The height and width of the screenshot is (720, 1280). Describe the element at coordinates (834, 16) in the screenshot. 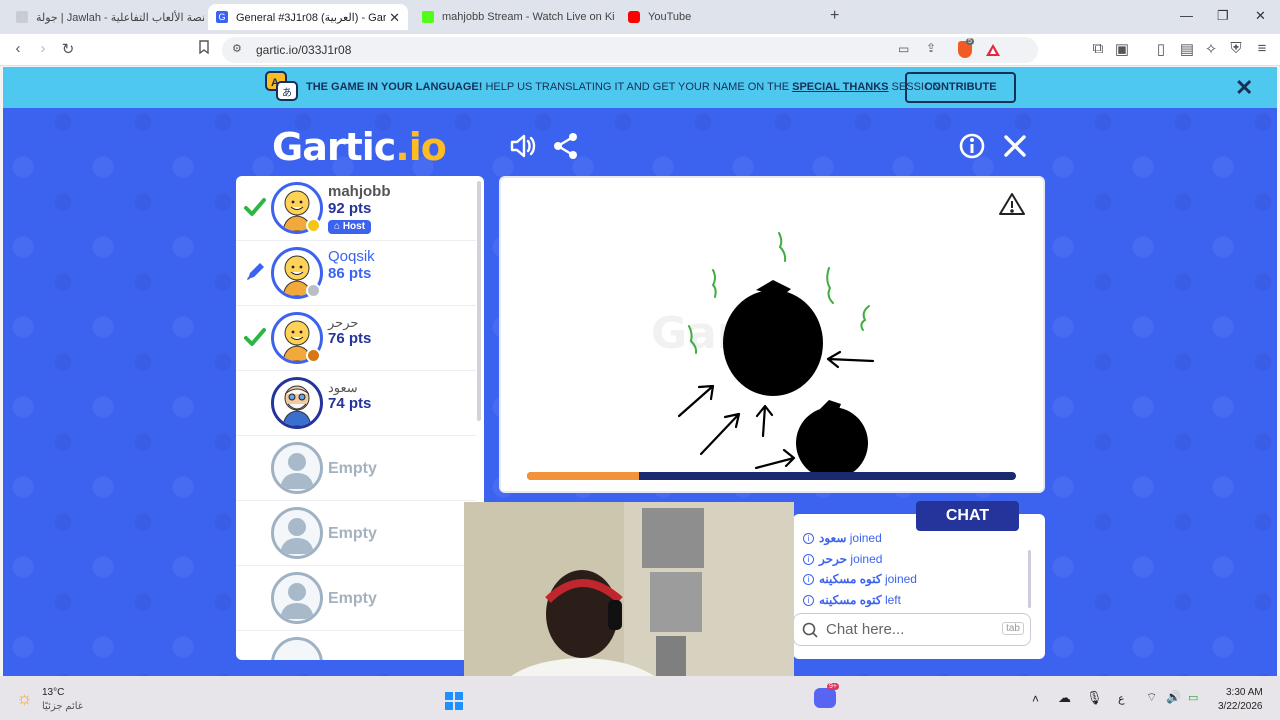

I see `new-tab-icon: +` at that location.